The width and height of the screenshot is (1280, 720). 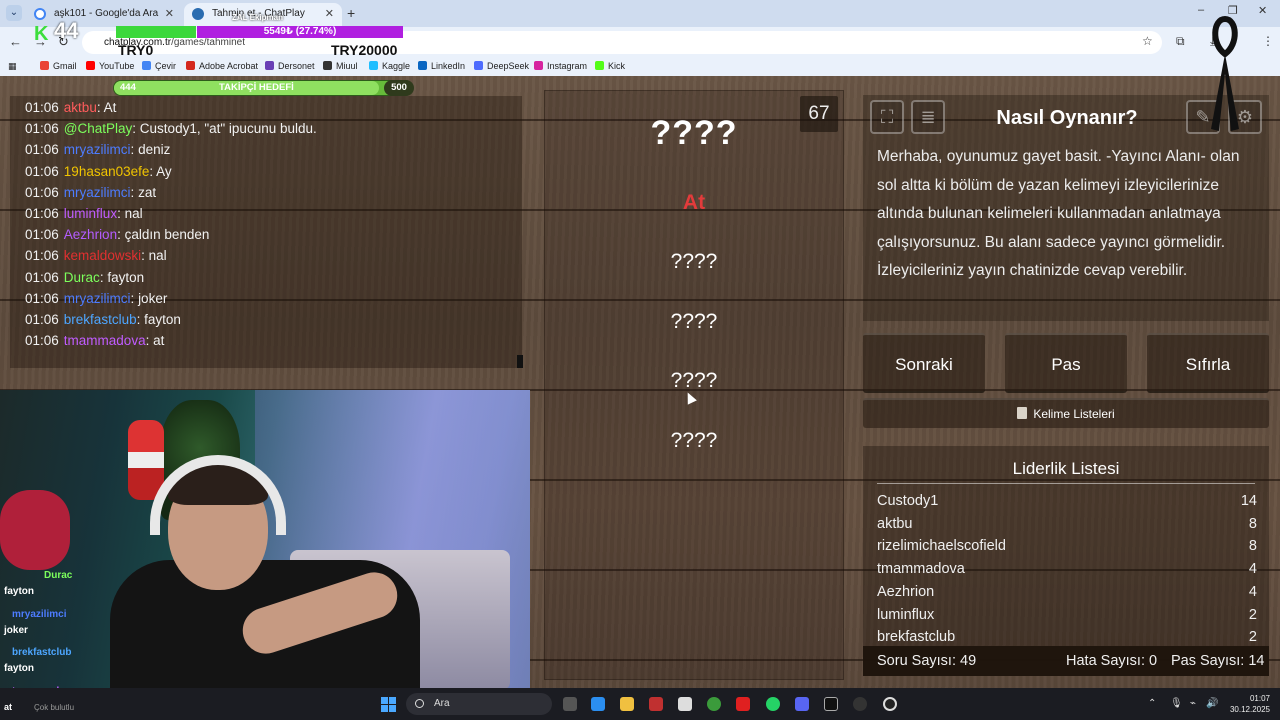 I want to click on overlay-top-label: ZAL Ekipman, so click(x=257, y=17).